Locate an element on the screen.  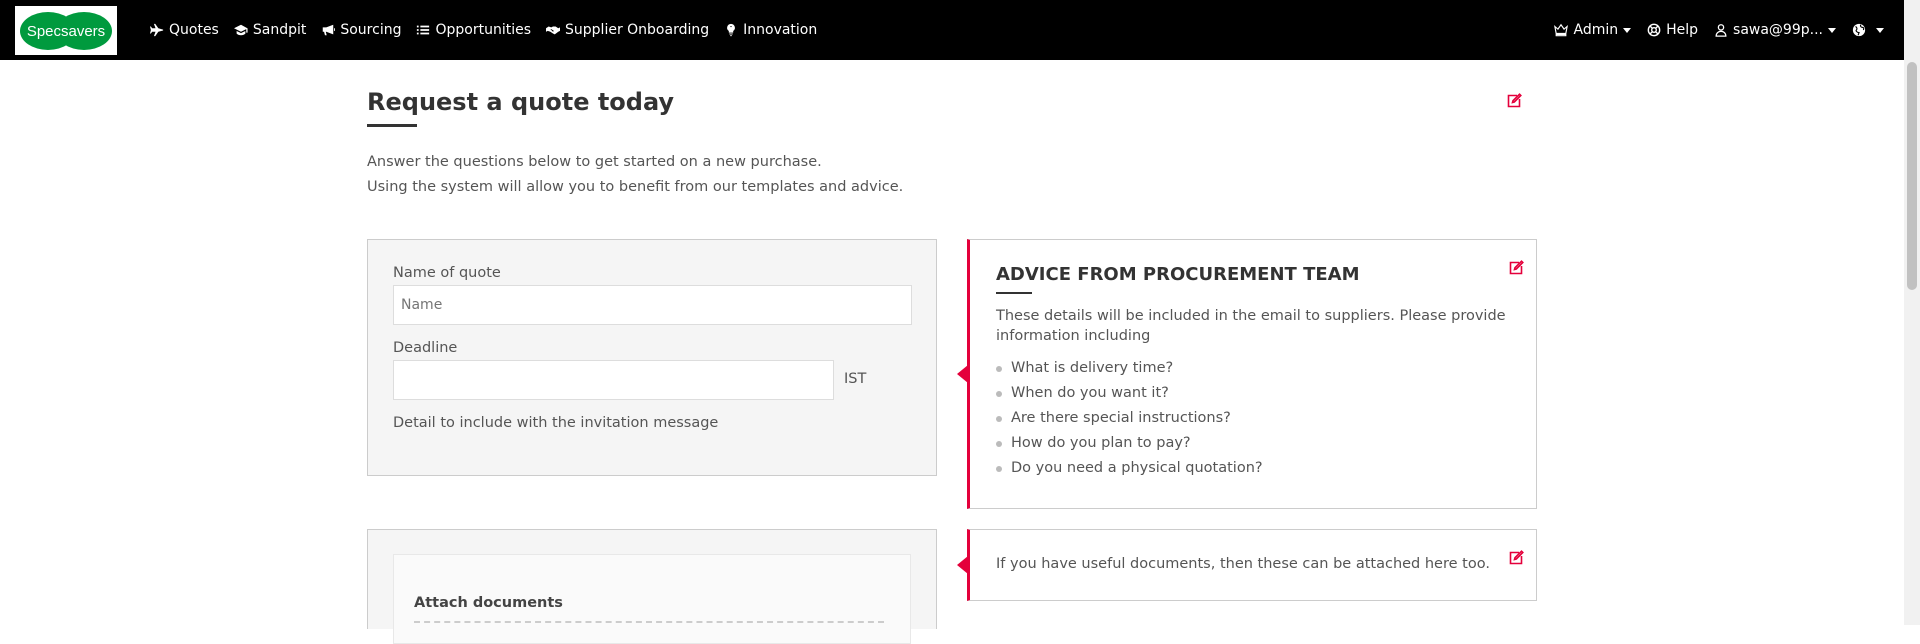
help-label: Help is located at coordinates (1682, 30).